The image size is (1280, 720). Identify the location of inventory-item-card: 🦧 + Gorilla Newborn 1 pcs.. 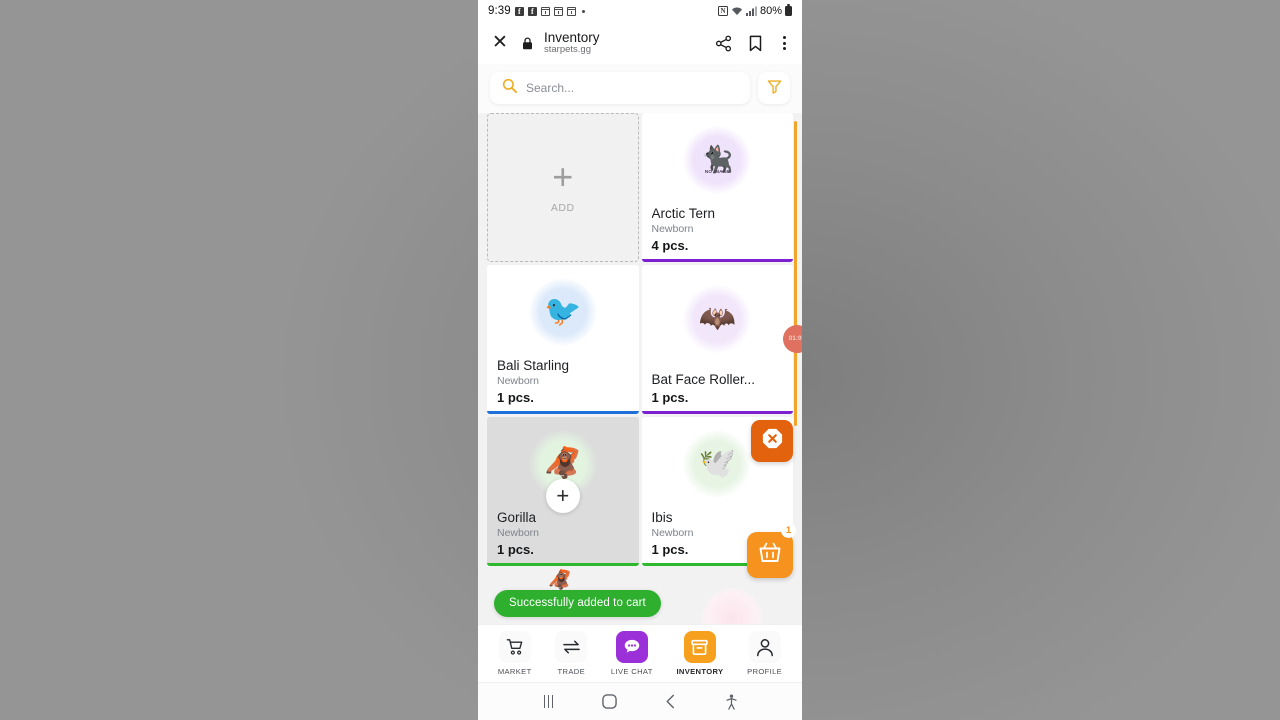
(563, 491).